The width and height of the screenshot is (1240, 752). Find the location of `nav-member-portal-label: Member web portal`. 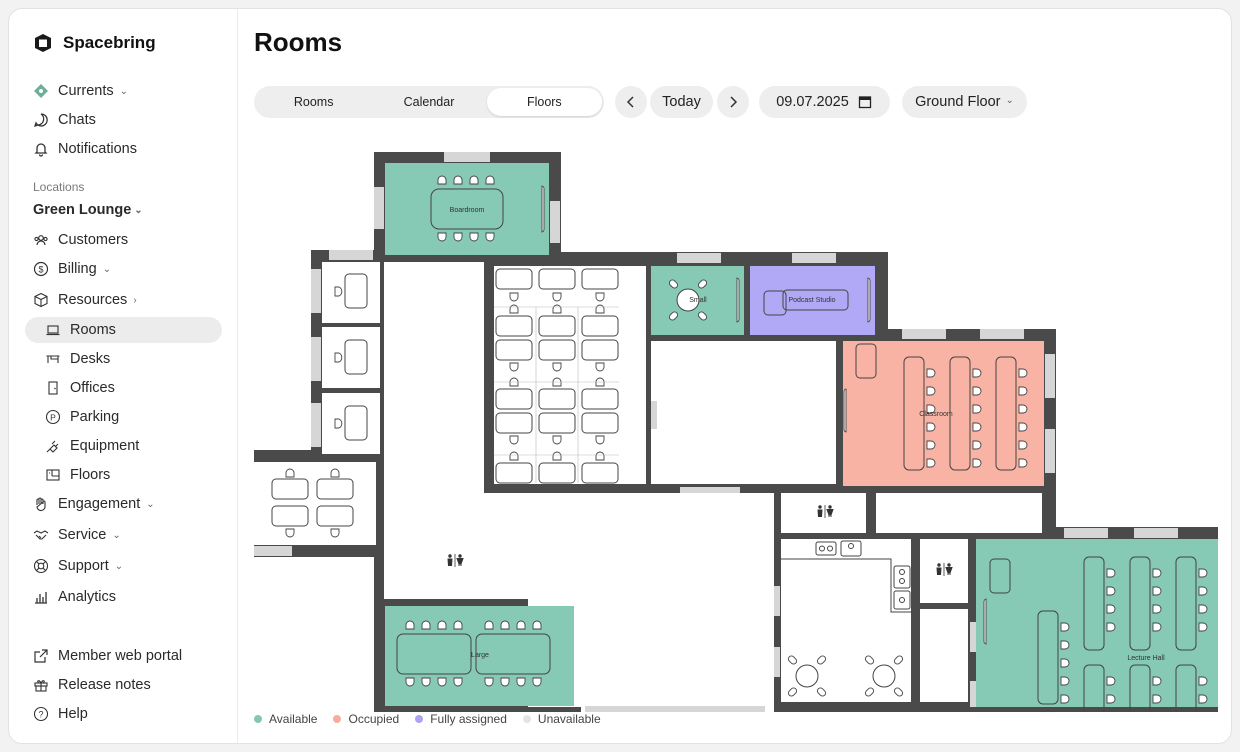

nav-member-portal-label: Member web portal is located at coordinates (120, 656).